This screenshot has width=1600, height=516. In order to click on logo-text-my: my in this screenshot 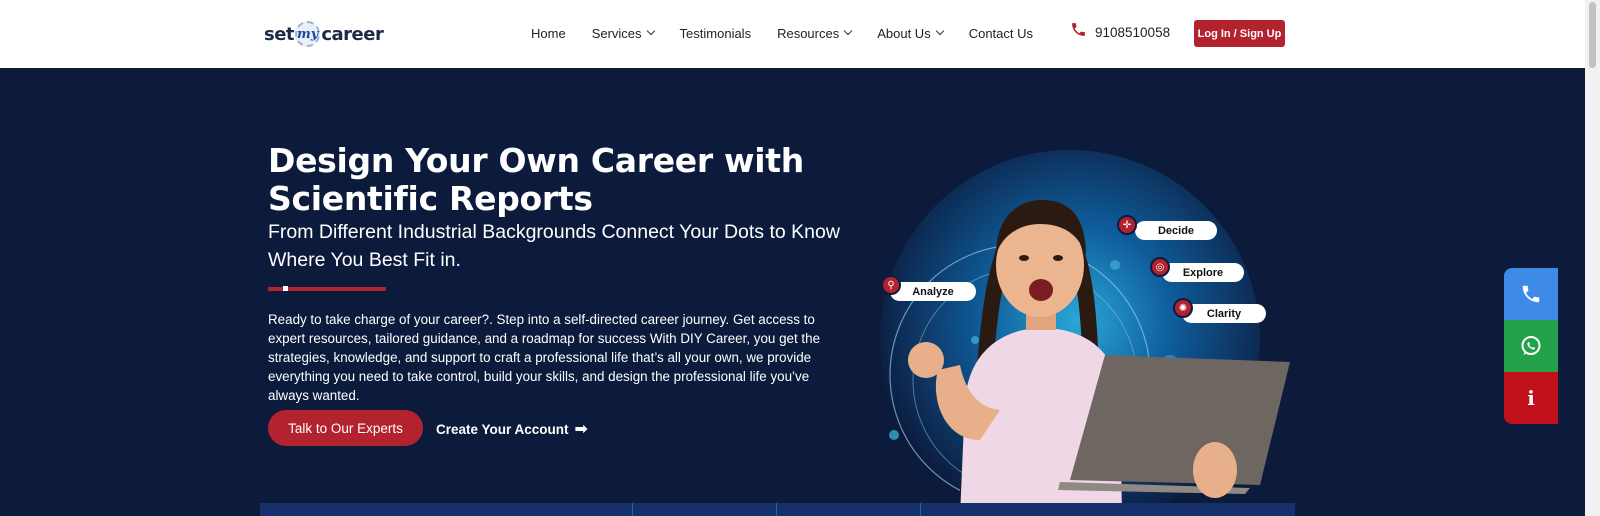, I will do `click(308, 34)`.